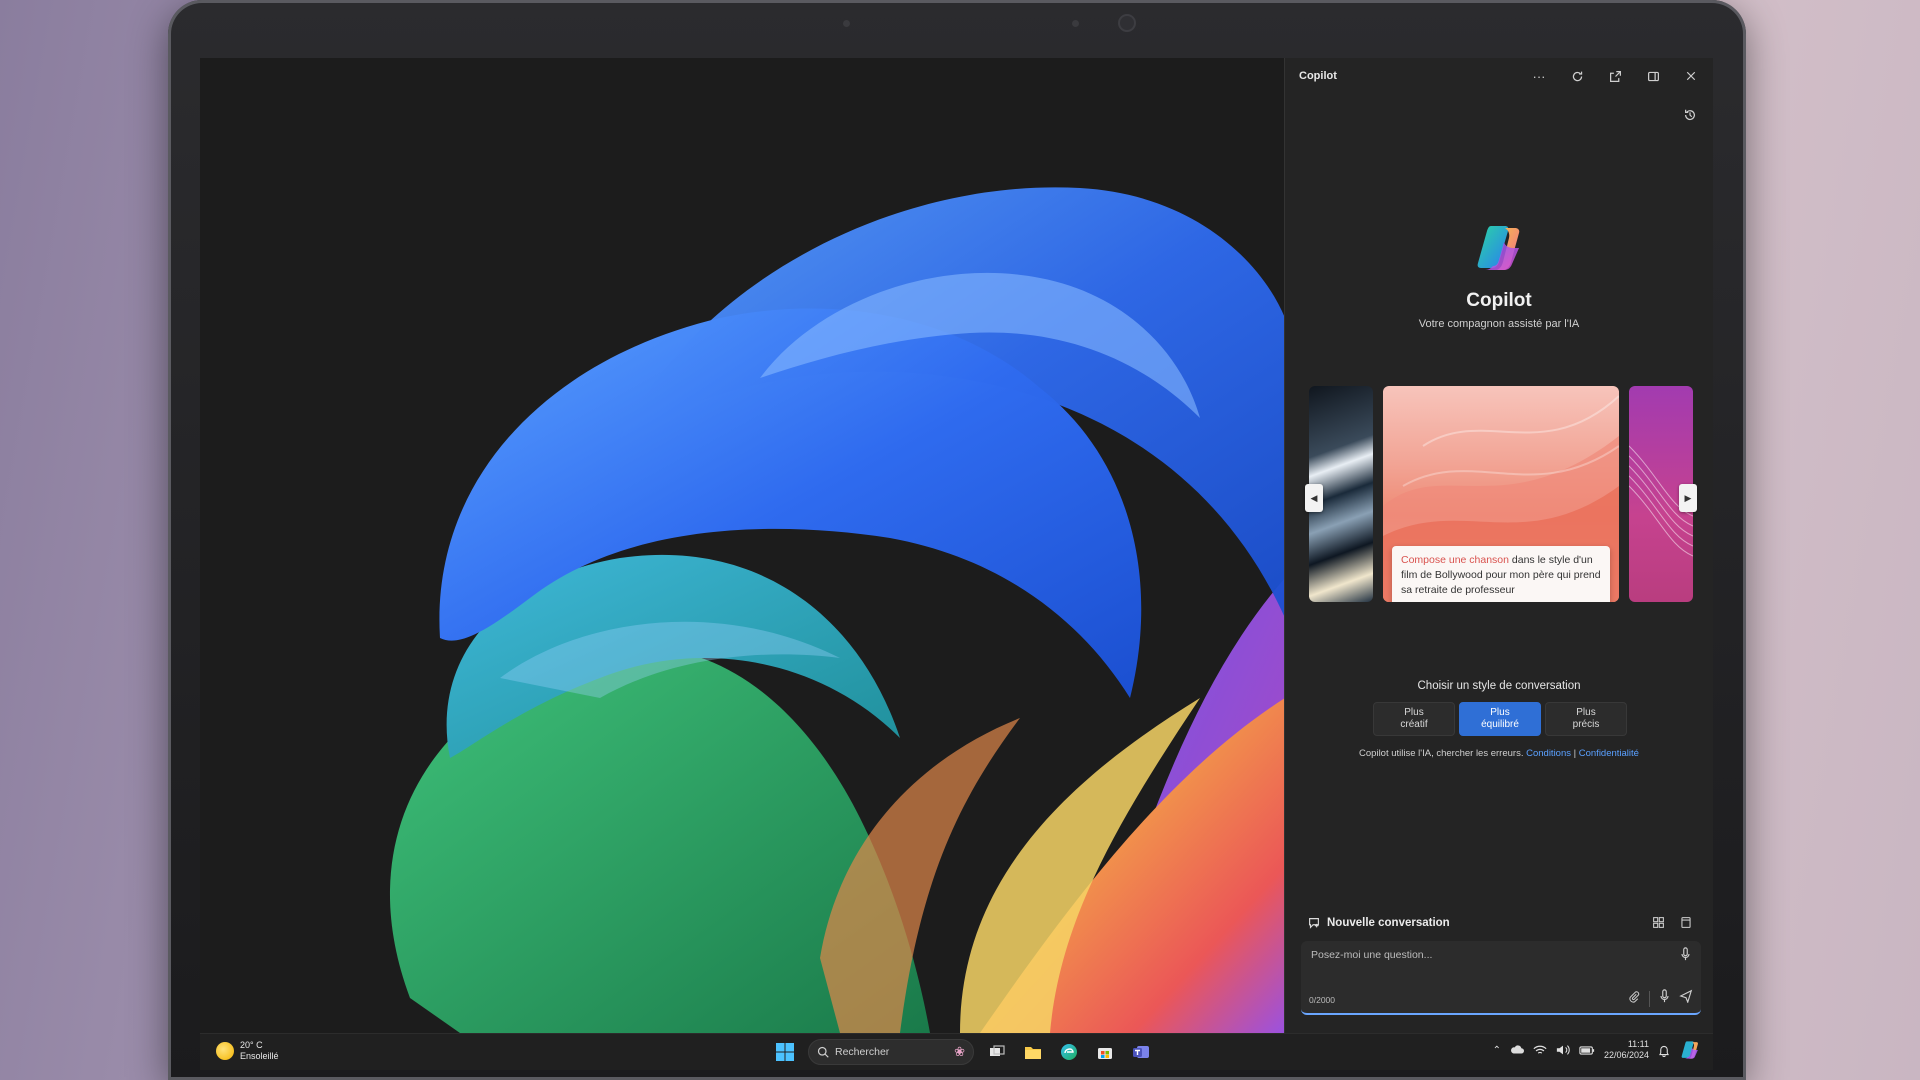 Image resolution: width=1920 pixels, height=1080 pixels. Describe the element at coordinates (1548, 753) in the screenshot. I see `conditions-link: Conditions` at that location.